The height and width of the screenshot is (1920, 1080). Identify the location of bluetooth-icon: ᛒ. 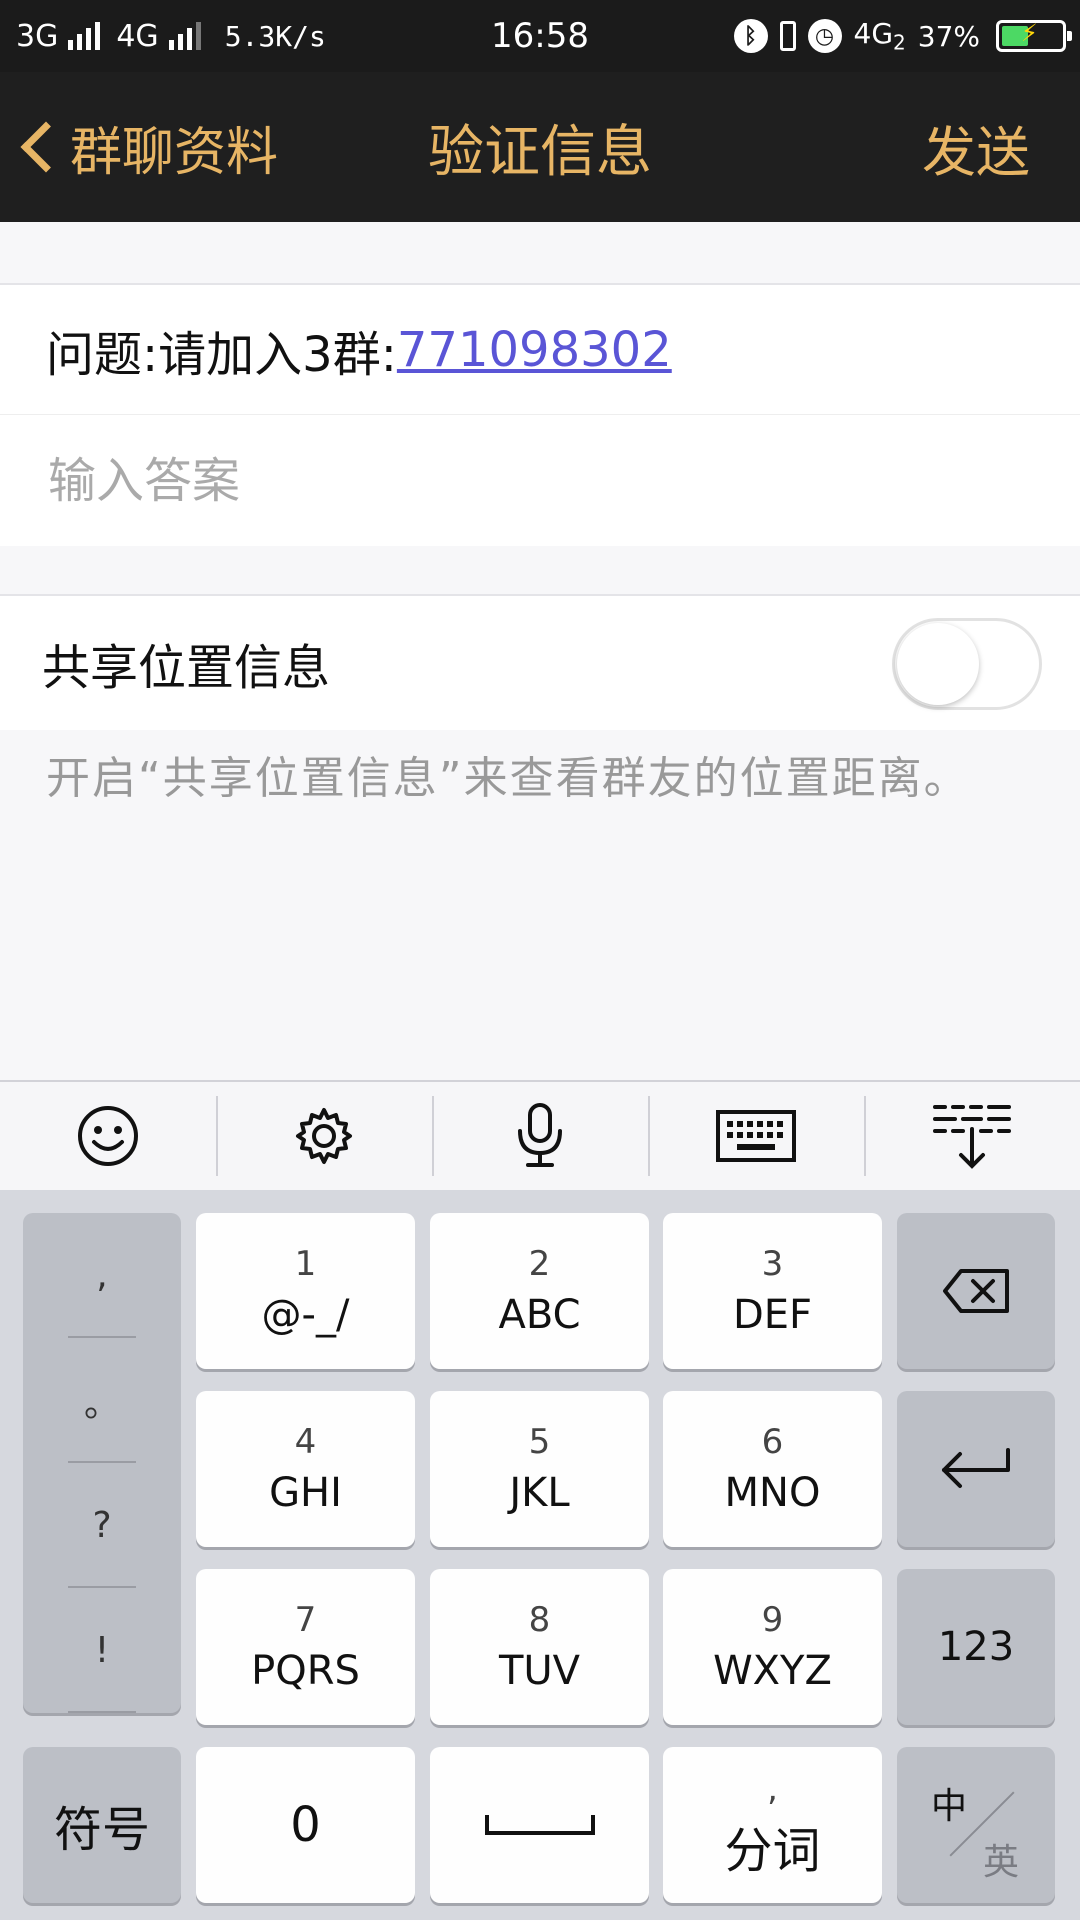
(750, 36).